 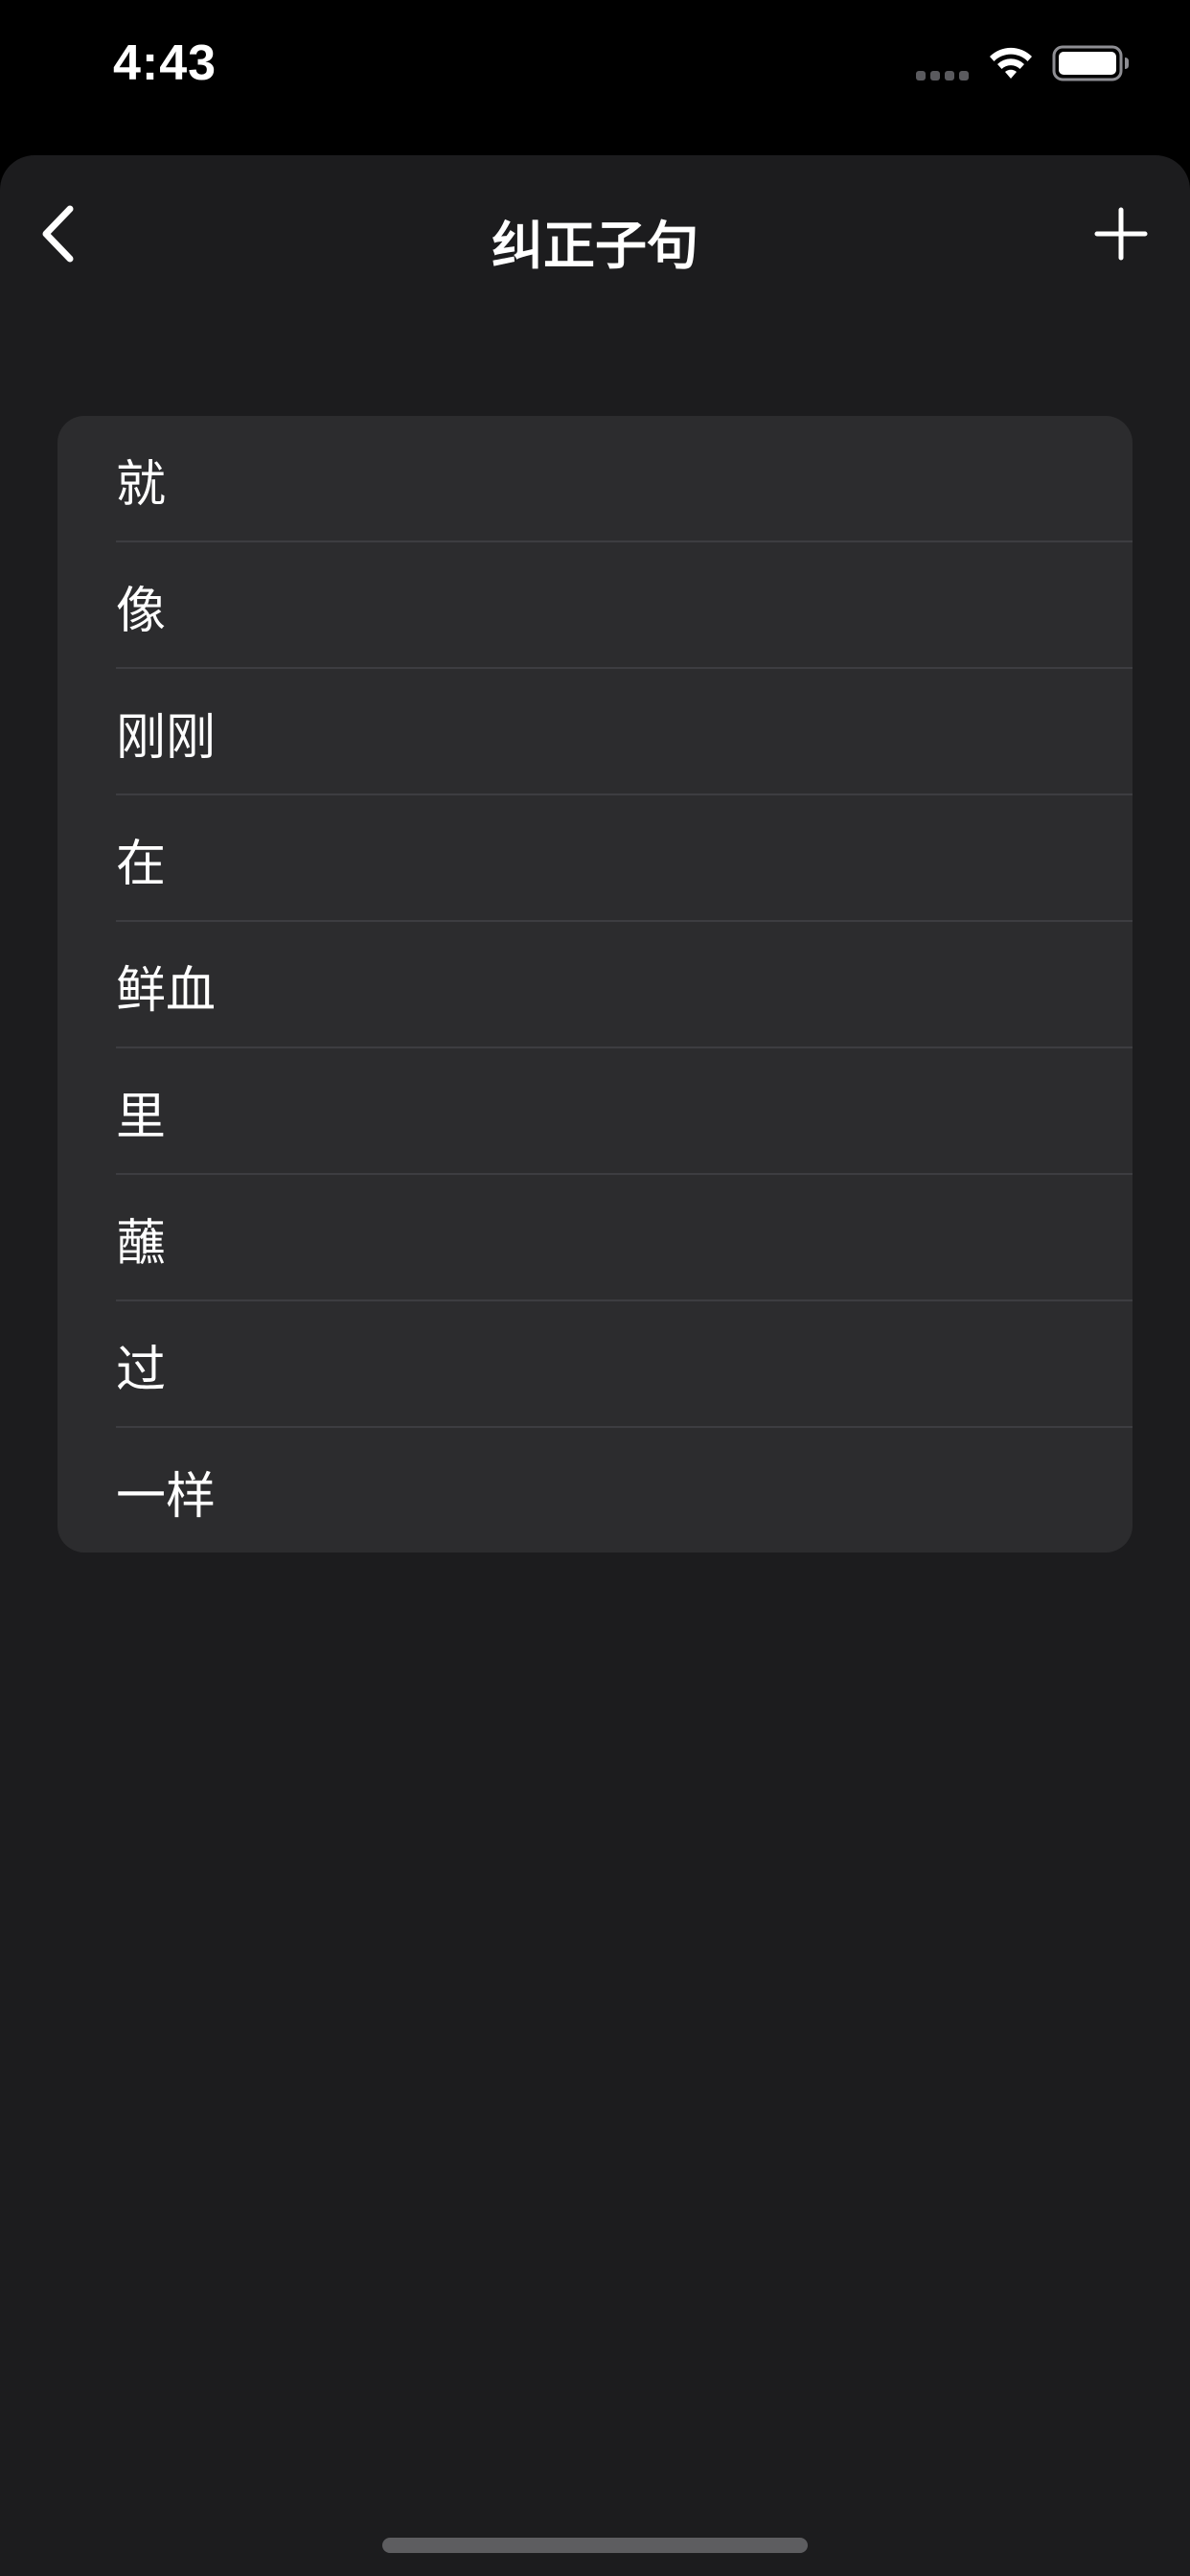 I want to click on list-item-label: 一样, so click(x=167, y=1496).